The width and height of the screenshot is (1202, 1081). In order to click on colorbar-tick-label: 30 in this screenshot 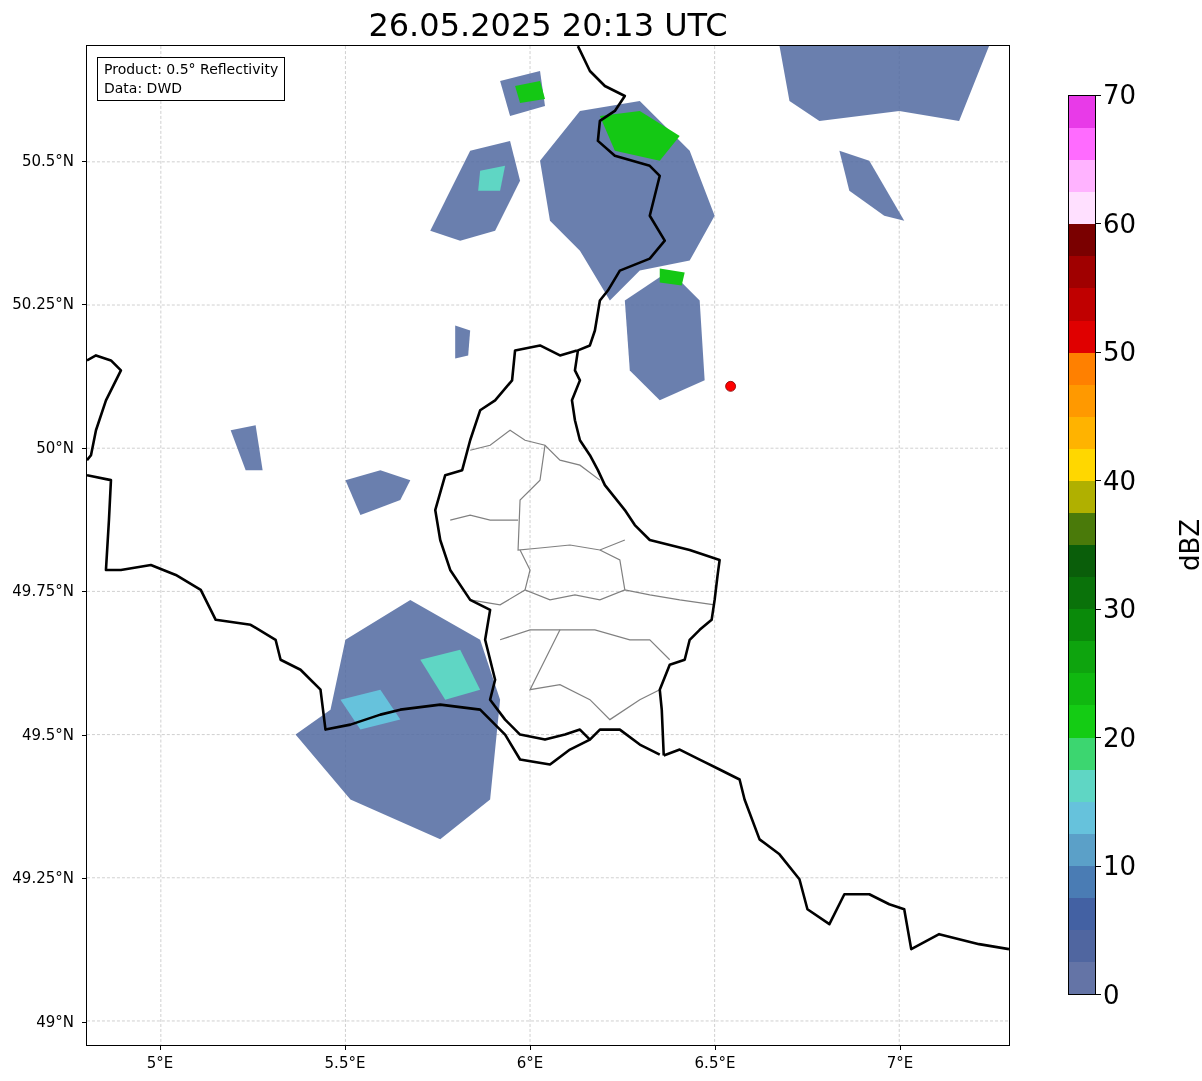, I will do `click(1120, 609)`.